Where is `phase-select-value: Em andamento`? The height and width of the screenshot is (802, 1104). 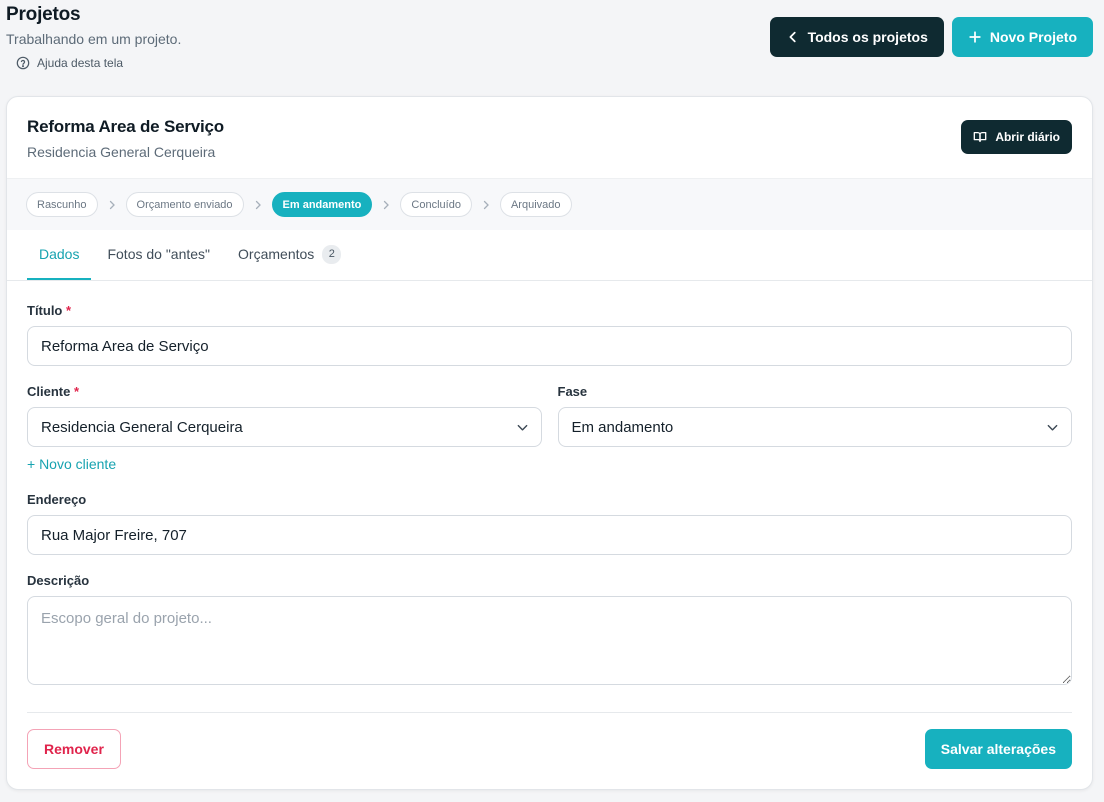
phase-select-value: Em andamento is located at coordinates (814, 427).